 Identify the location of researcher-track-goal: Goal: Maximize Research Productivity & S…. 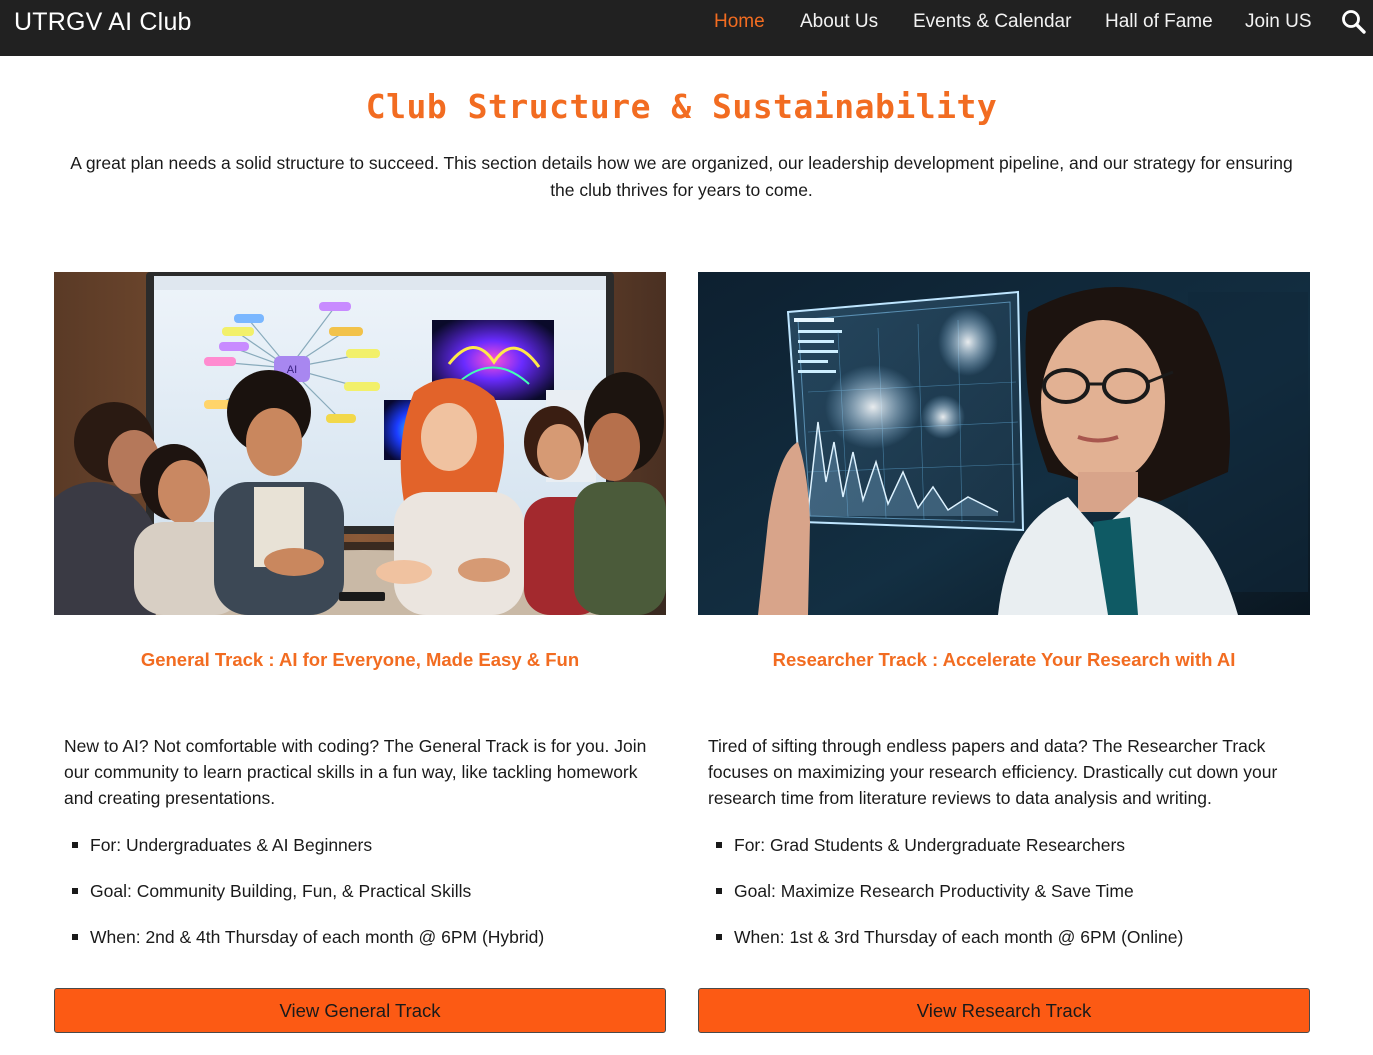
(1014, 901).